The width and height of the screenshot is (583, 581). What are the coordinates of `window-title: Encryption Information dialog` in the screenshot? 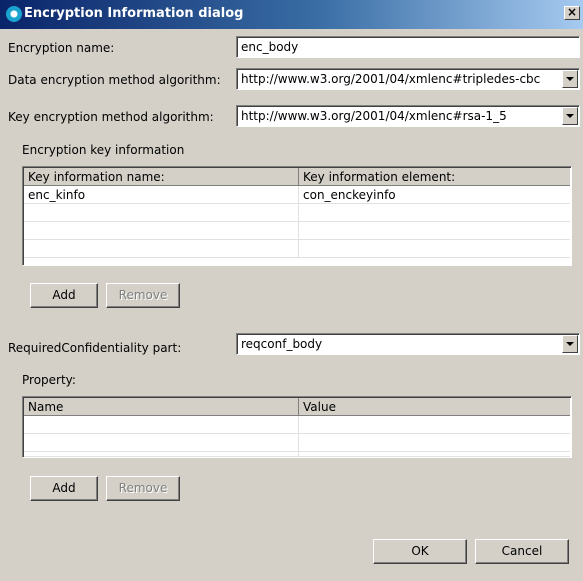 It's located at (134, 13).